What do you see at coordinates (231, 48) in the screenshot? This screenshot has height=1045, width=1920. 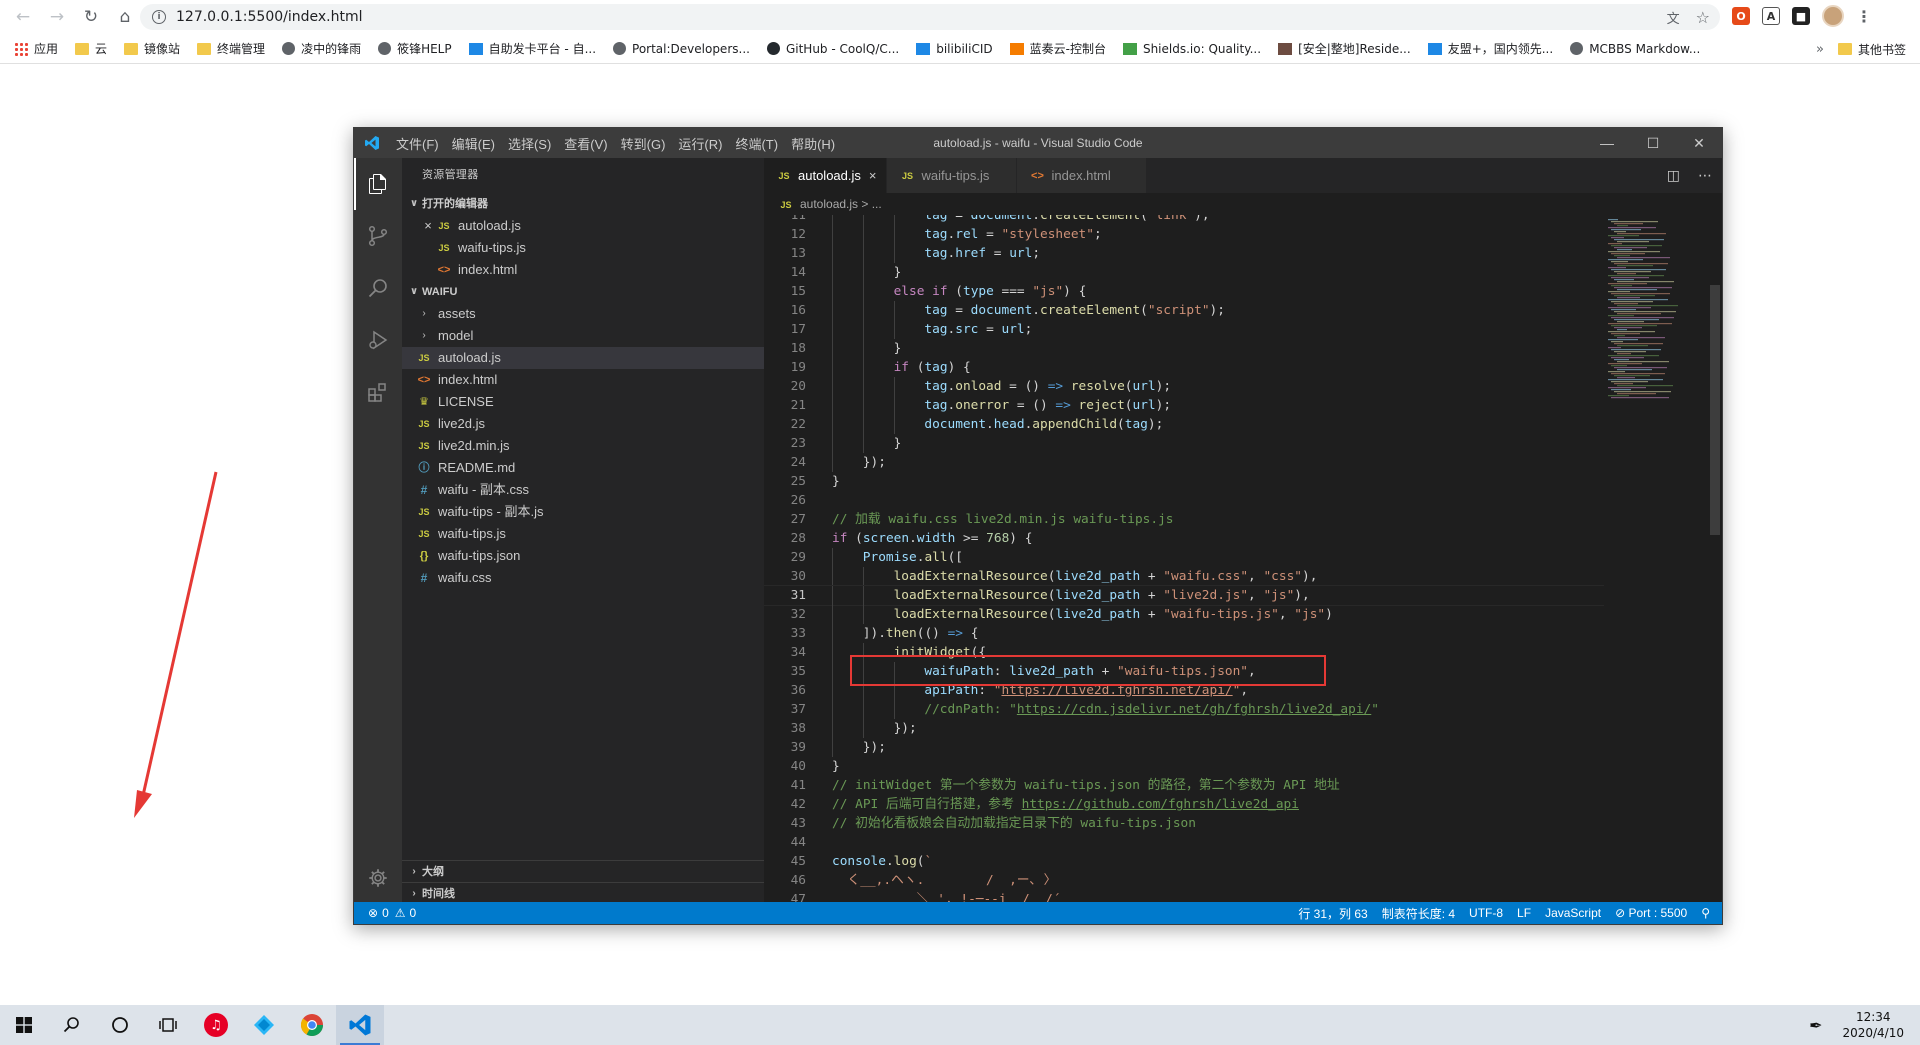 I see `bookmark-item: 终端管理` at bounding box center [231, 48].